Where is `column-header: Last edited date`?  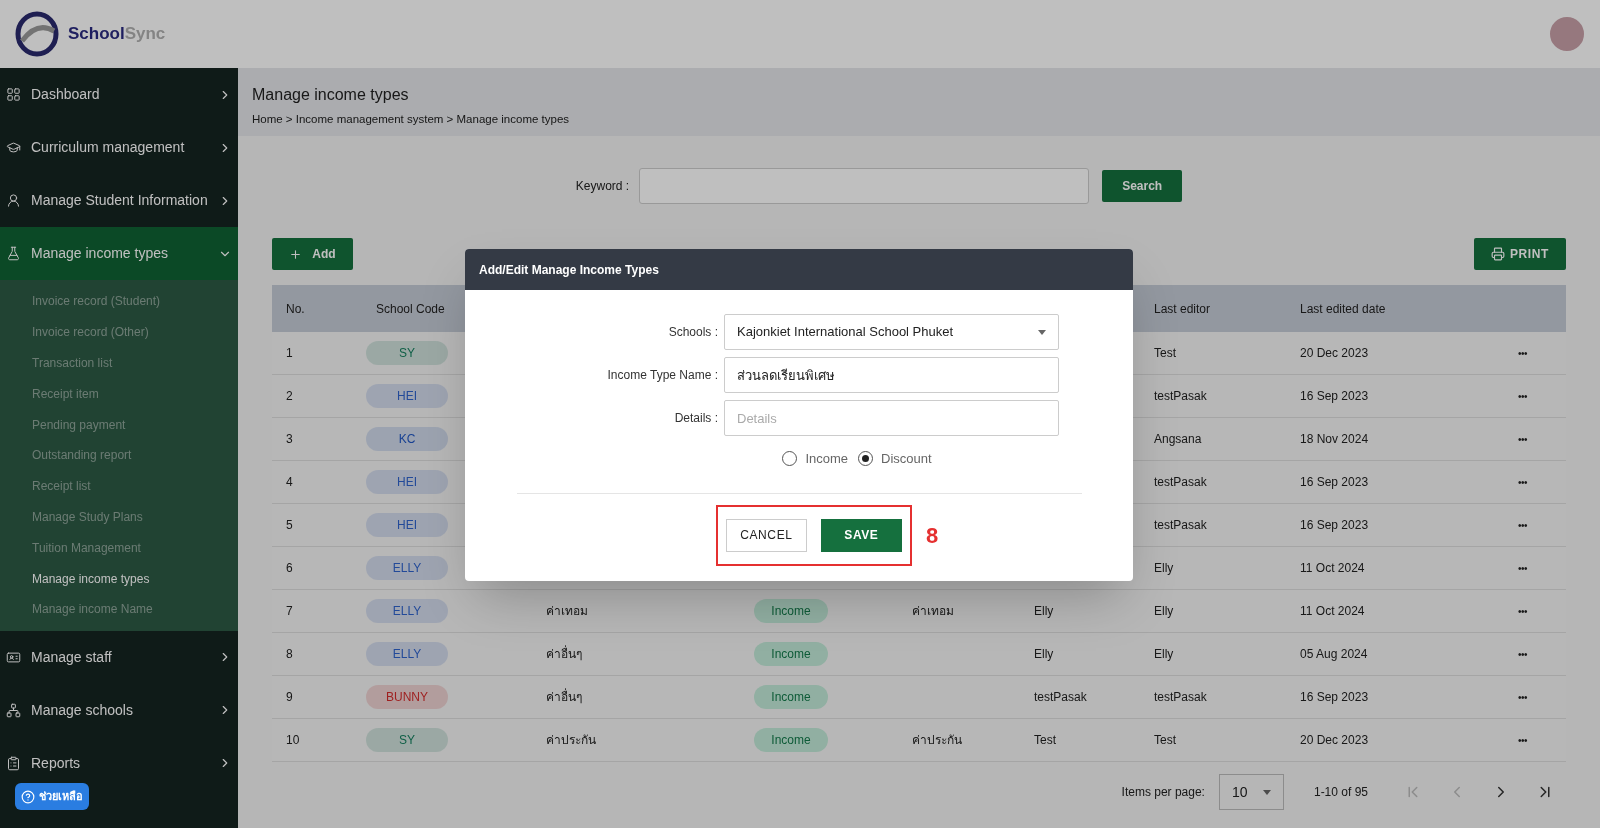
column-header: Last edited date is located at coordinates (1343, 308).